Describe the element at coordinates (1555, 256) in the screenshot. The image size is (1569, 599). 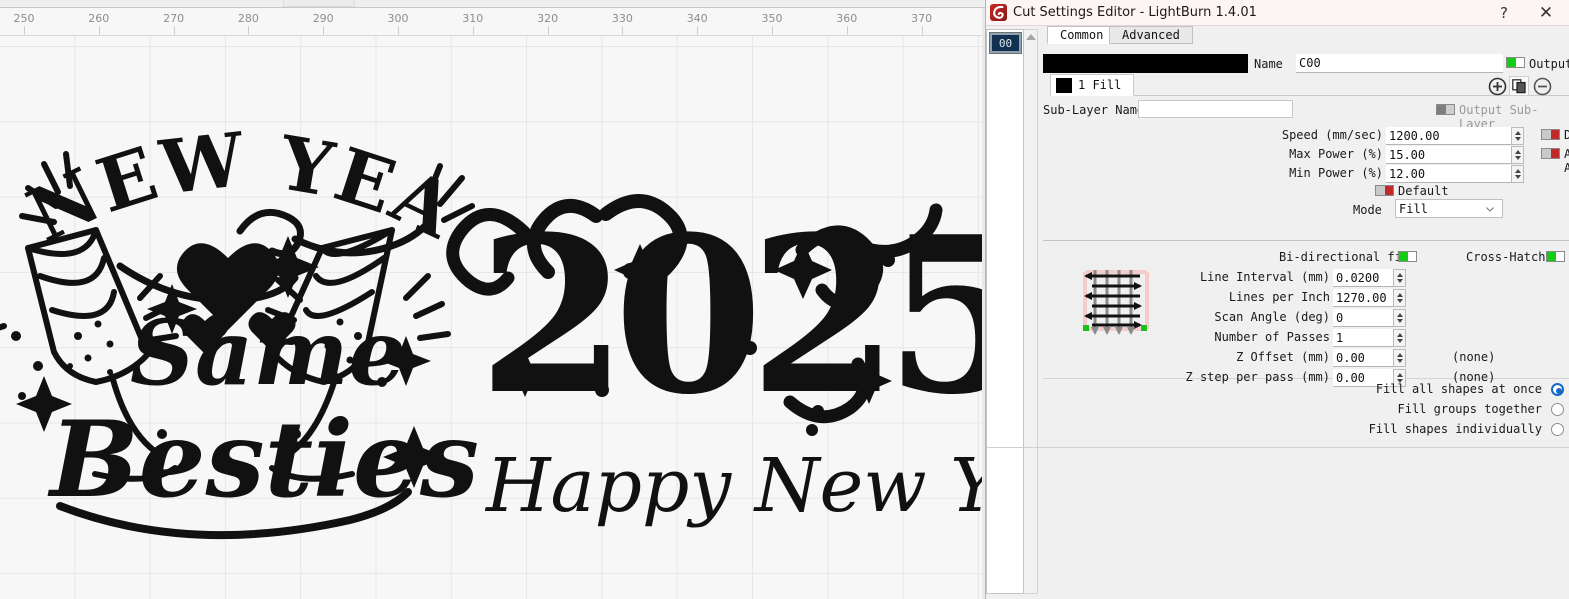
I see `crosshatch-toggle` at that location.